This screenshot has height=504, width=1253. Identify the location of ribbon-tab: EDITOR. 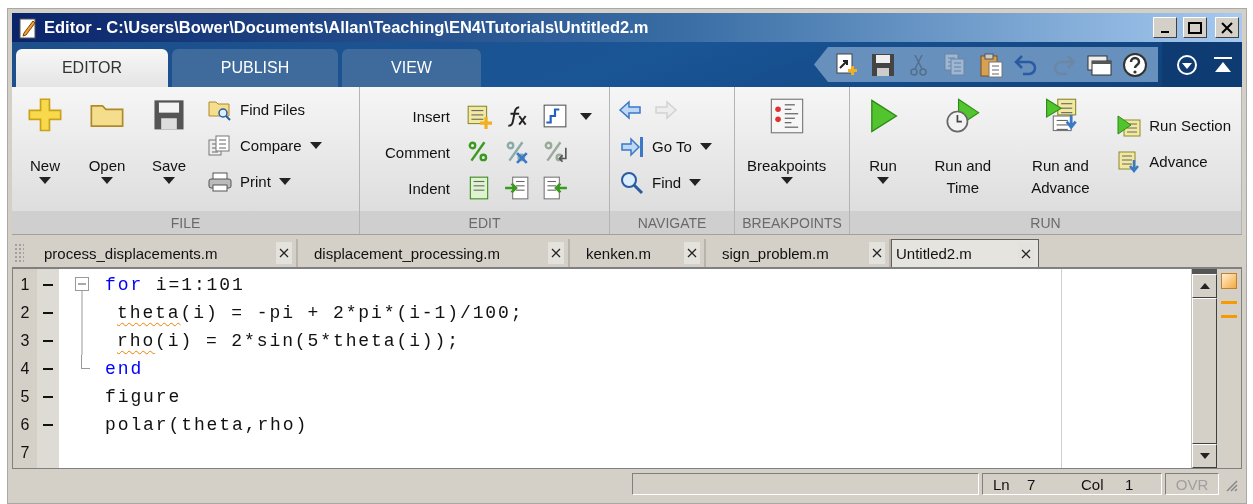
(92, 68).